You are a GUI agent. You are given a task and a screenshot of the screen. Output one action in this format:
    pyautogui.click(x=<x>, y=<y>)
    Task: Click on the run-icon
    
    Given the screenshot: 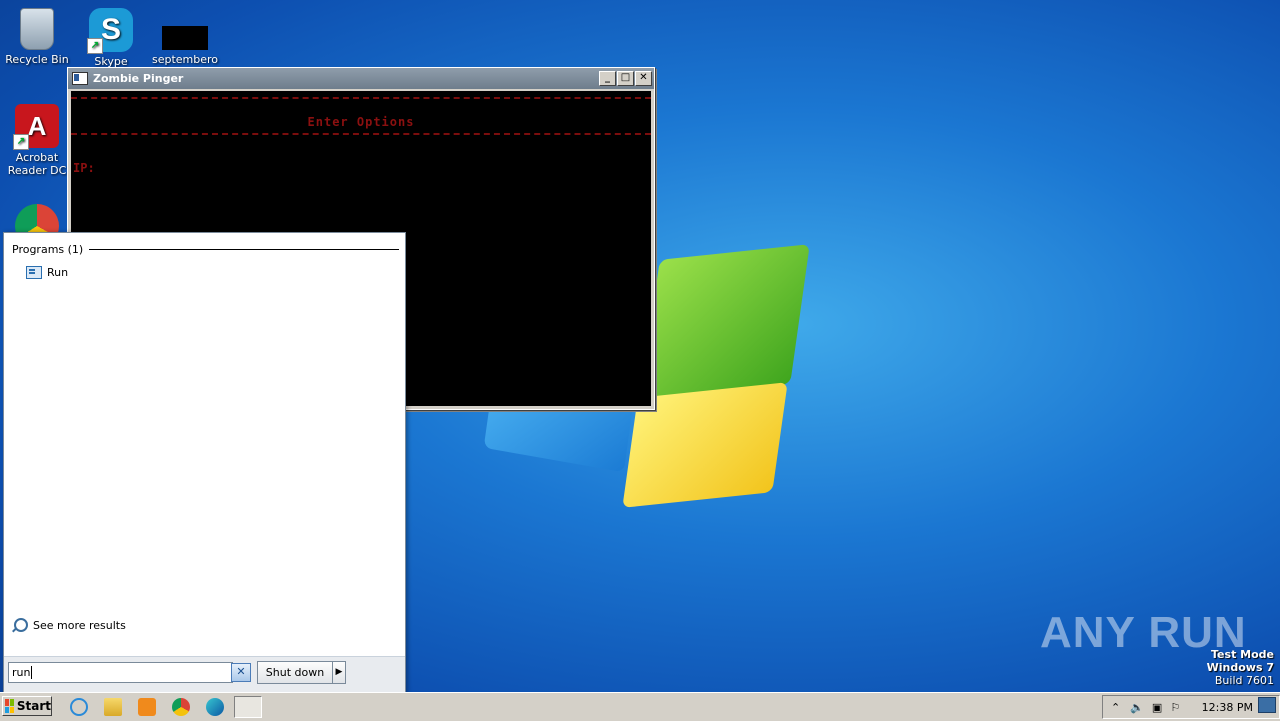 What is the action you would take?
    pyautogui.click(x=34, y=272)
    